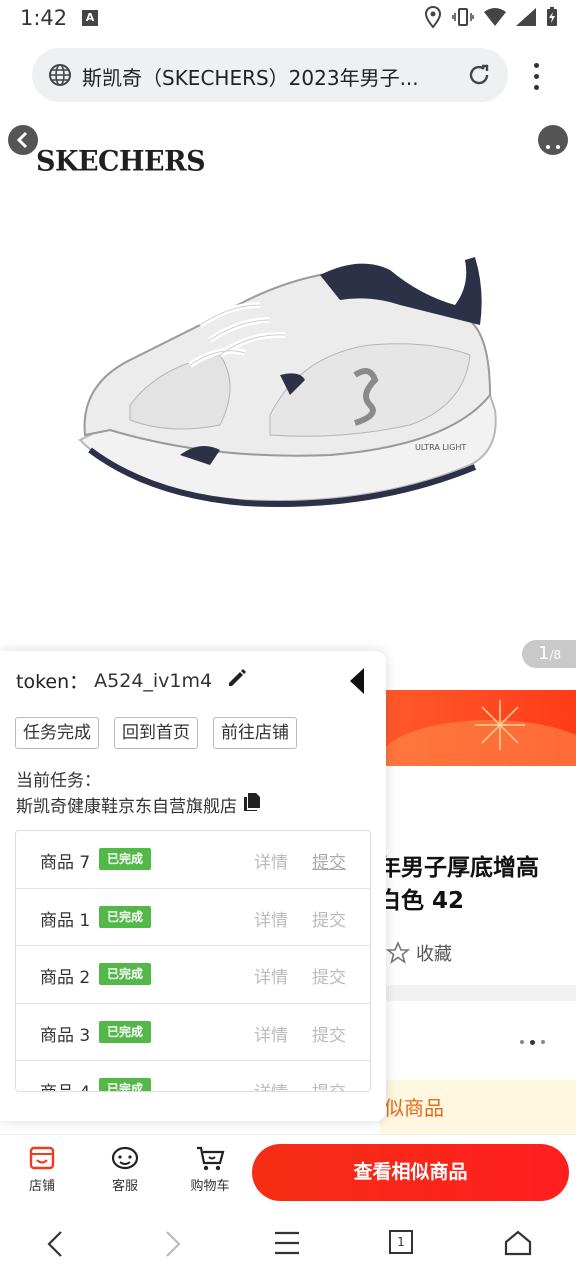 This screenshot has height=1280, width=576. Describe the element at coordinates (478, 728) in the screenshot. I see `promo-banner` at that location.